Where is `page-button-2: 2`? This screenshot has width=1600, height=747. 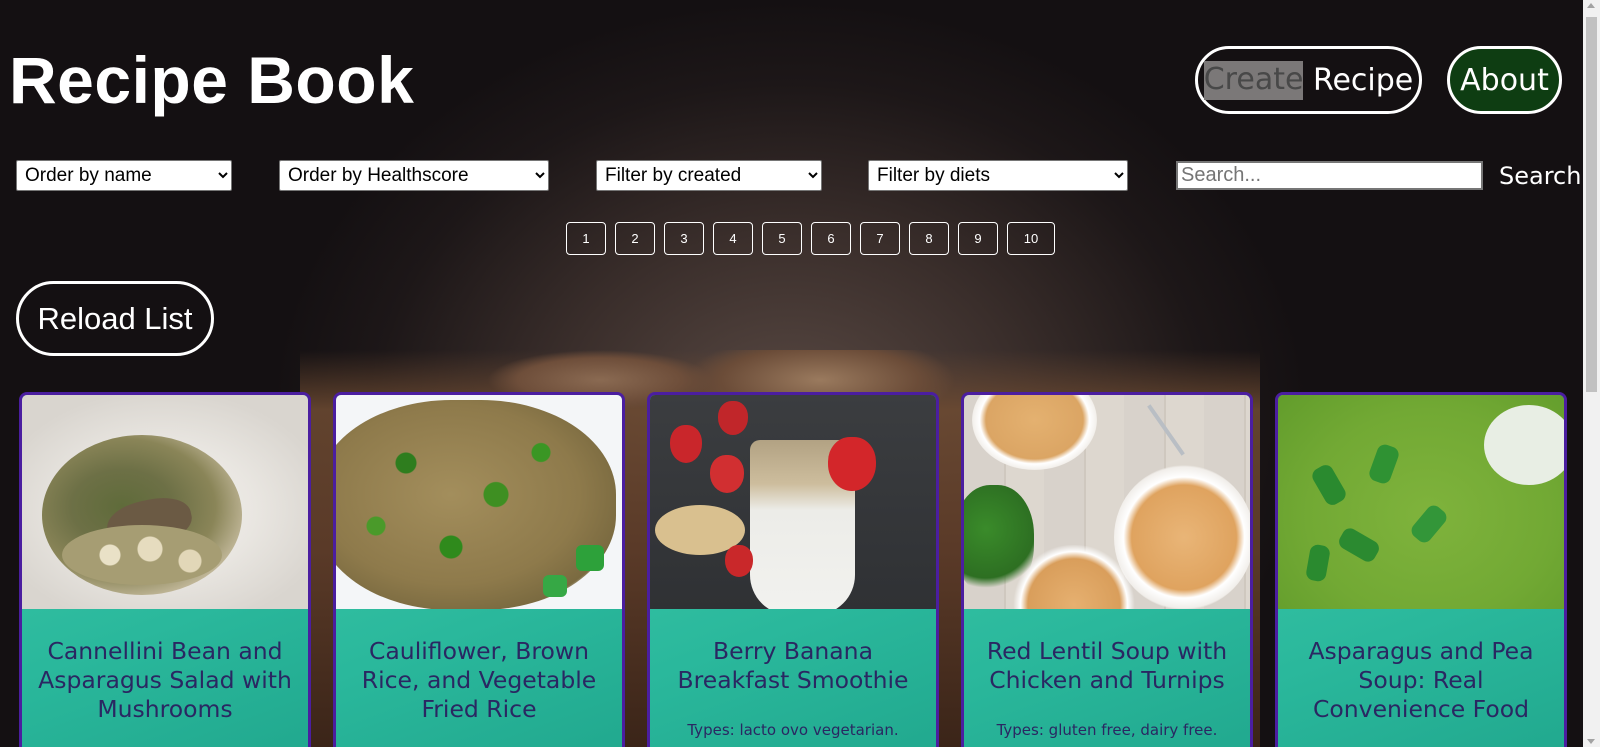 page-button-2: 2 is located at coordinates (635, 238).